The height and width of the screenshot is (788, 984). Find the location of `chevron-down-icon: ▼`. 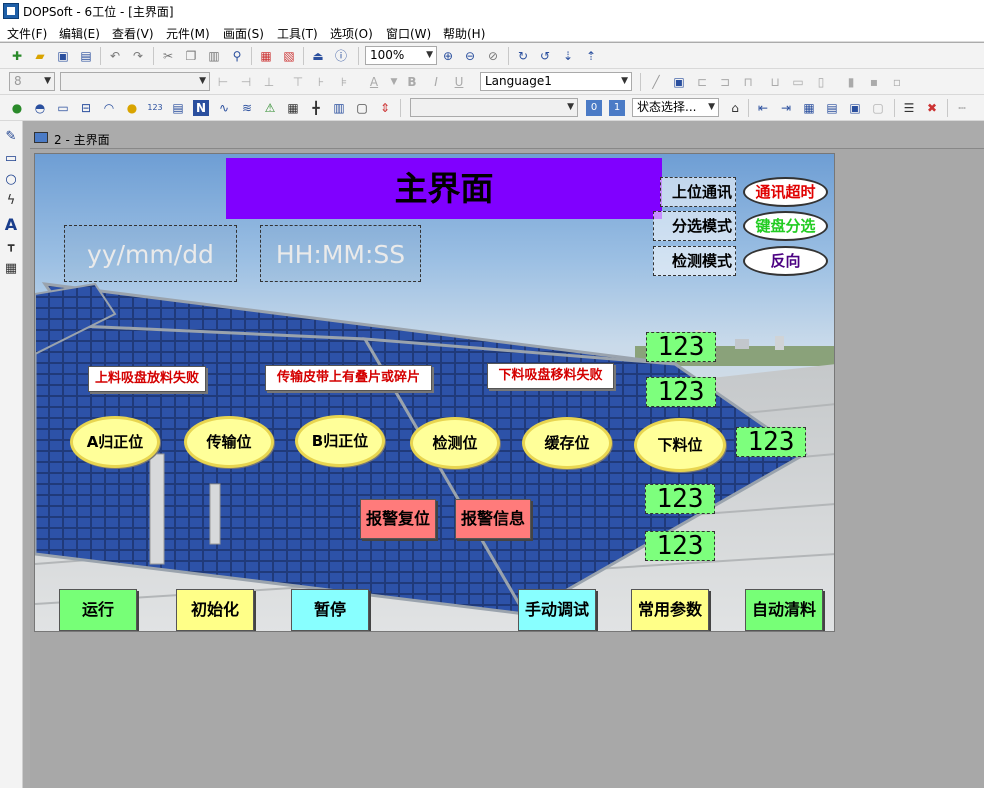

chevron-down-icon: ▼ is located at coordinates (394, 82).